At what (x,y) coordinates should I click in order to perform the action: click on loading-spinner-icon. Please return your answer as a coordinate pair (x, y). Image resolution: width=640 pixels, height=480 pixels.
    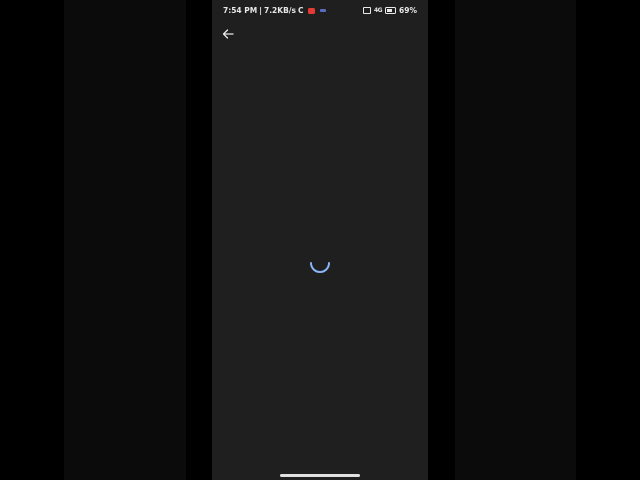
    Looking at the image, I should click on (320, 267).